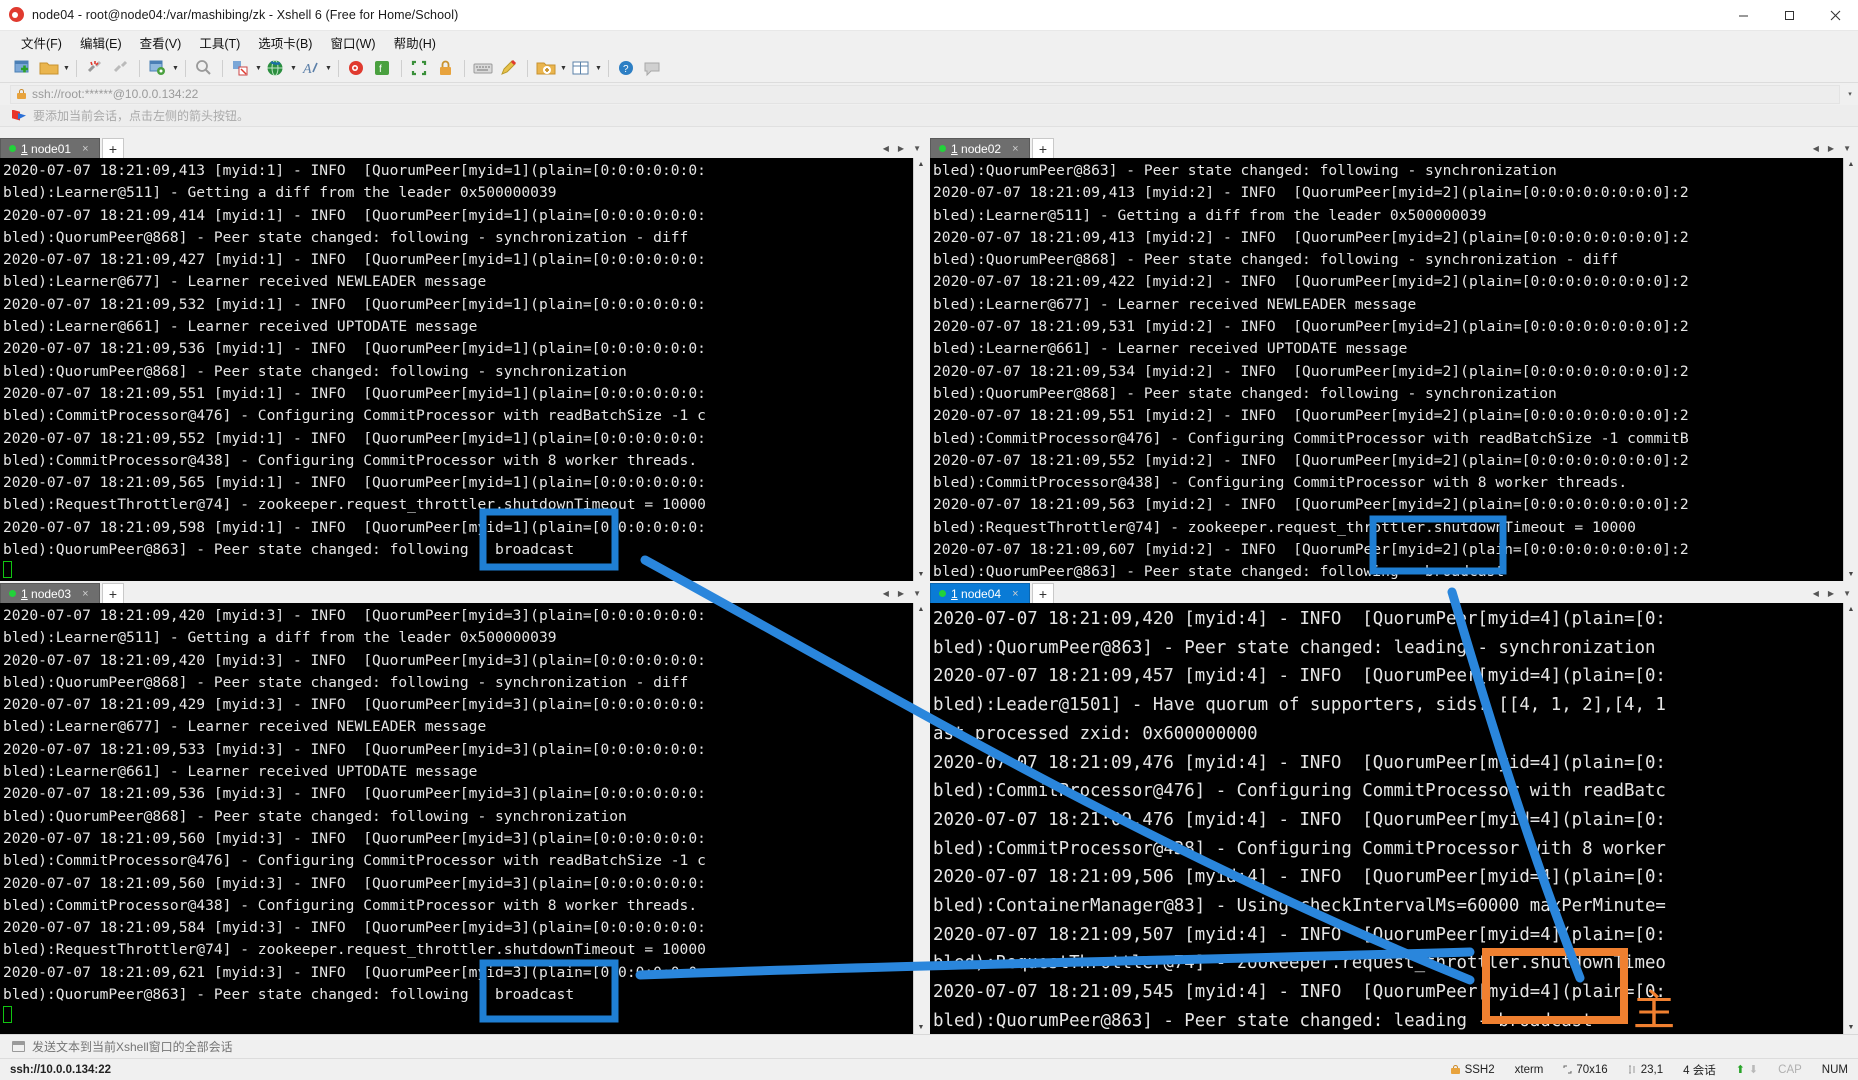  Describe the element at coordinates (204, 68) in the screenshot. I see `find-button` at that location.